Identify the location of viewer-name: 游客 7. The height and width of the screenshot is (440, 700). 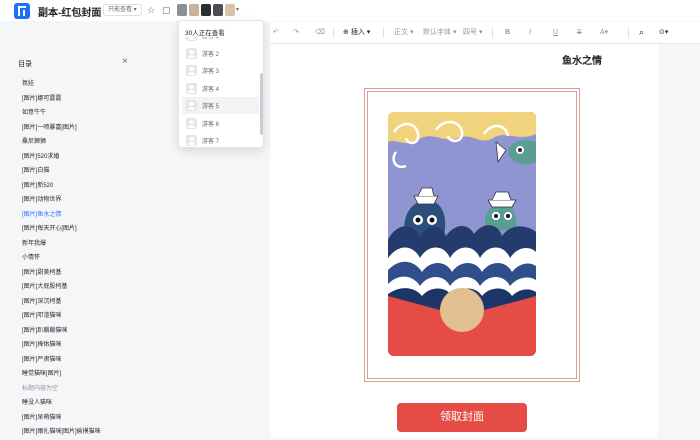
(211, 142).